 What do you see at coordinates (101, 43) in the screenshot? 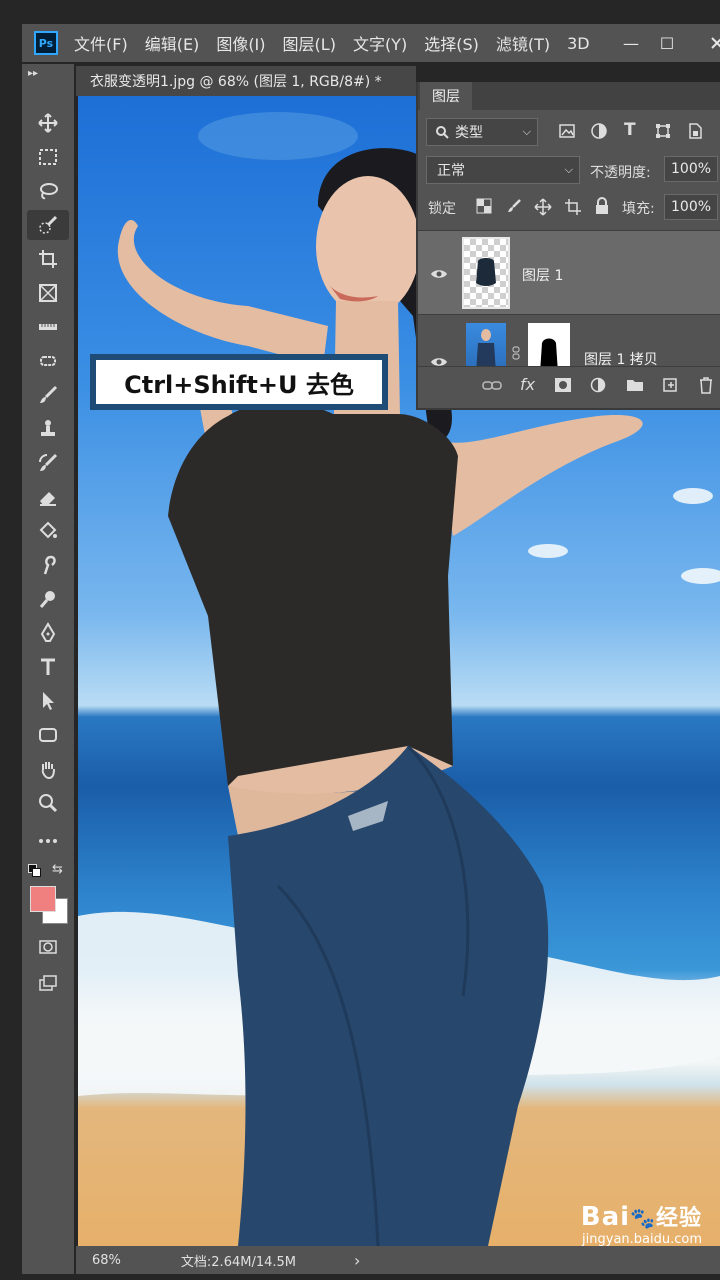
I see `menu-file: 文件(F)` at bounding box center [101, 43].